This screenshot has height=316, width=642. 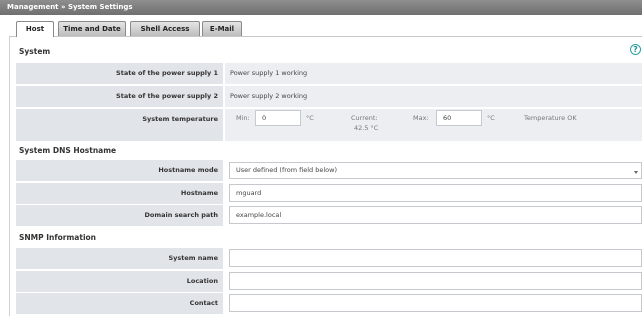 What do you see at coordinates (321, 7) in the screenshot?
I see `breadcrumb: Management » System Settings` at bounding box center [321, 7].